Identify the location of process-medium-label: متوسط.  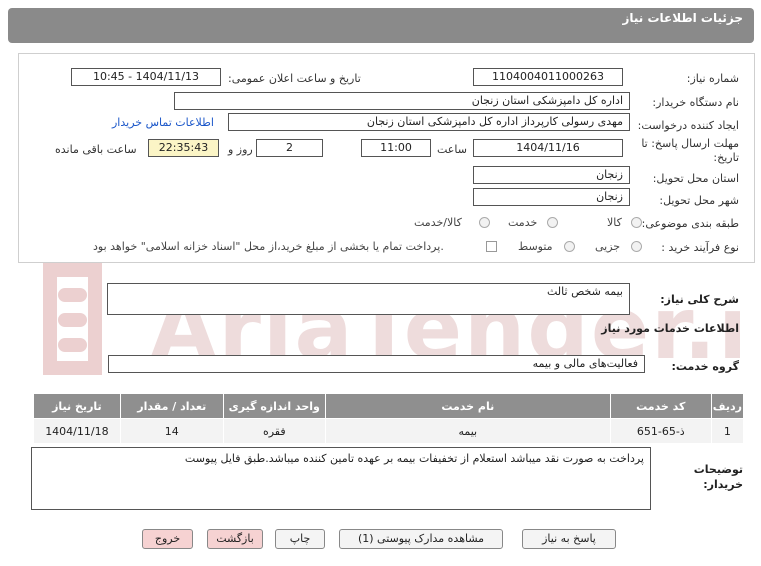
(535, 246).